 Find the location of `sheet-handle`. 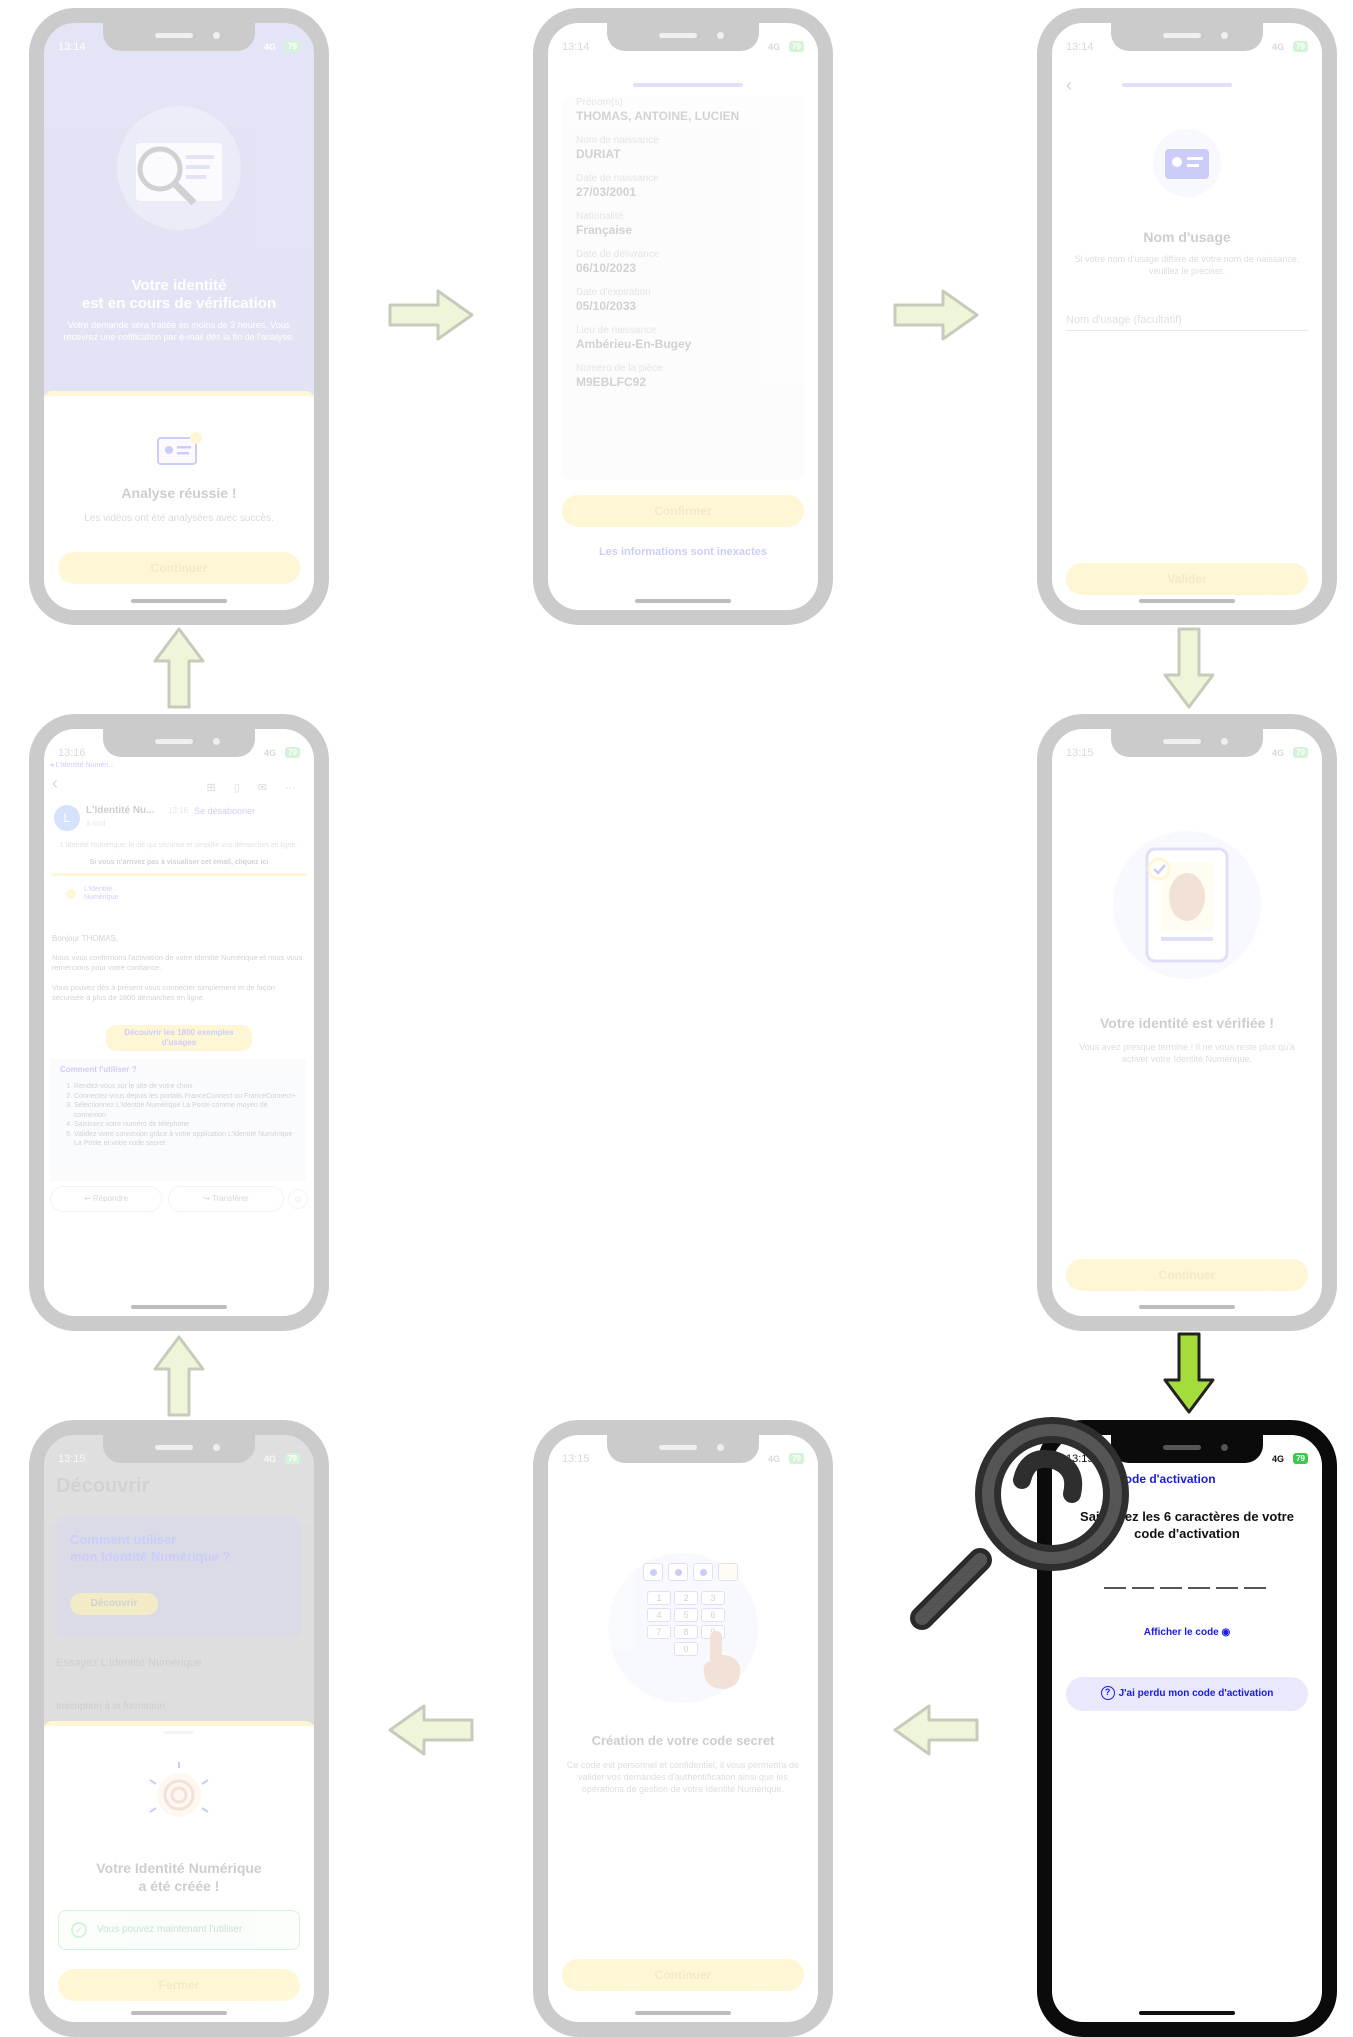

sheet-handle is located at coordinates (179, 1732).